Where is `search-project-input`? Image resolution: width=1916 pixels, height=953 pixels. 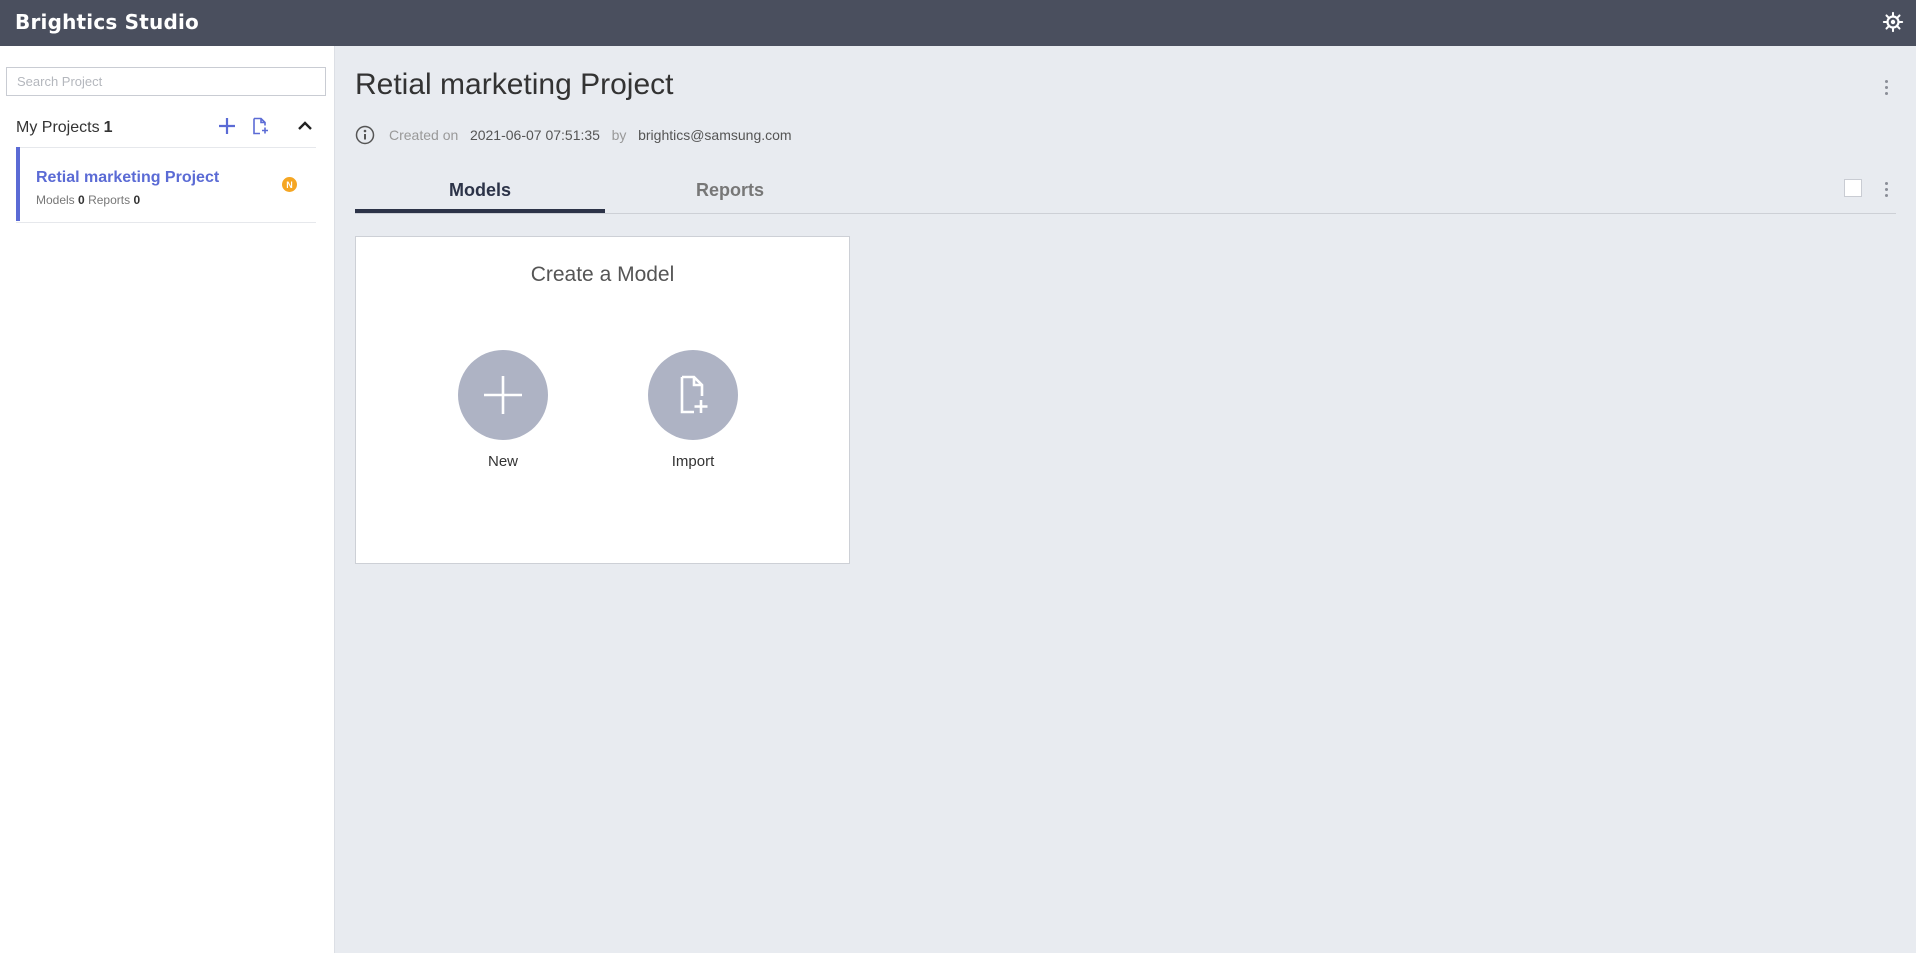 search-project-input is located at coordinates (166, 81).